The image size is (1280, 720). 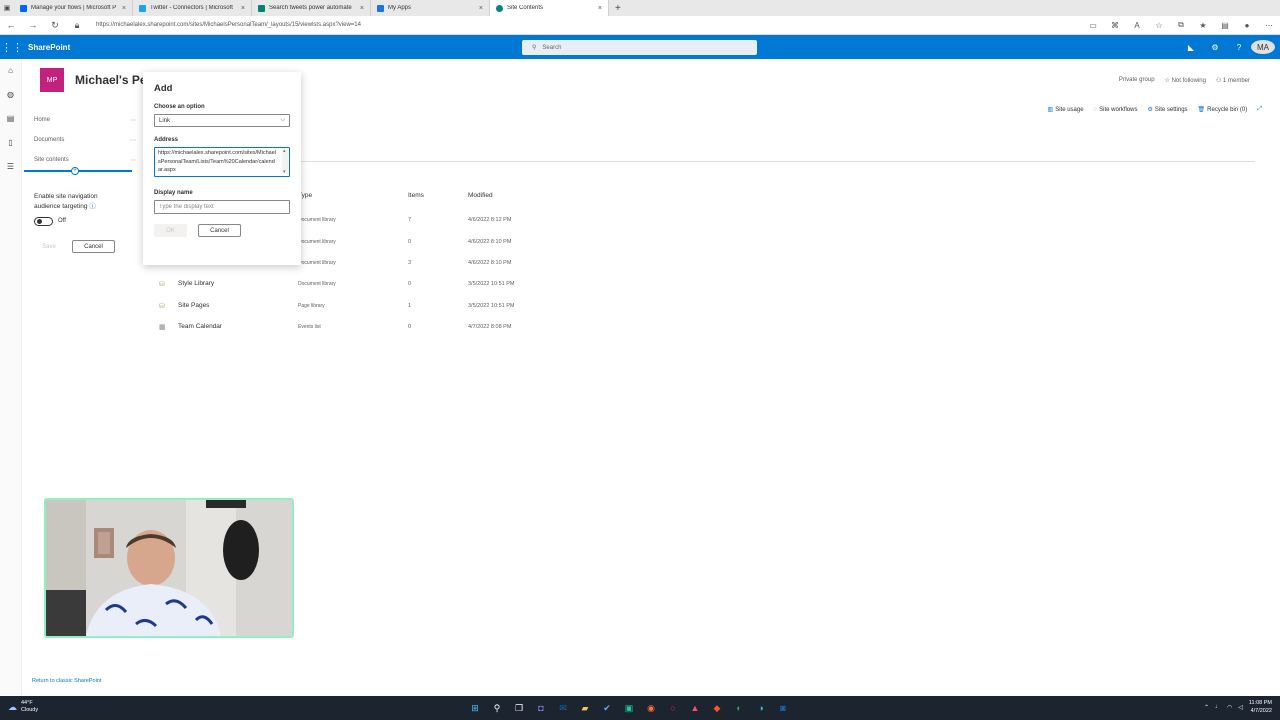 What do you see at coordinates (7, 8) in the screenshot?
I see `window-menu-icon: ▣` at bounding box center [7, 8].